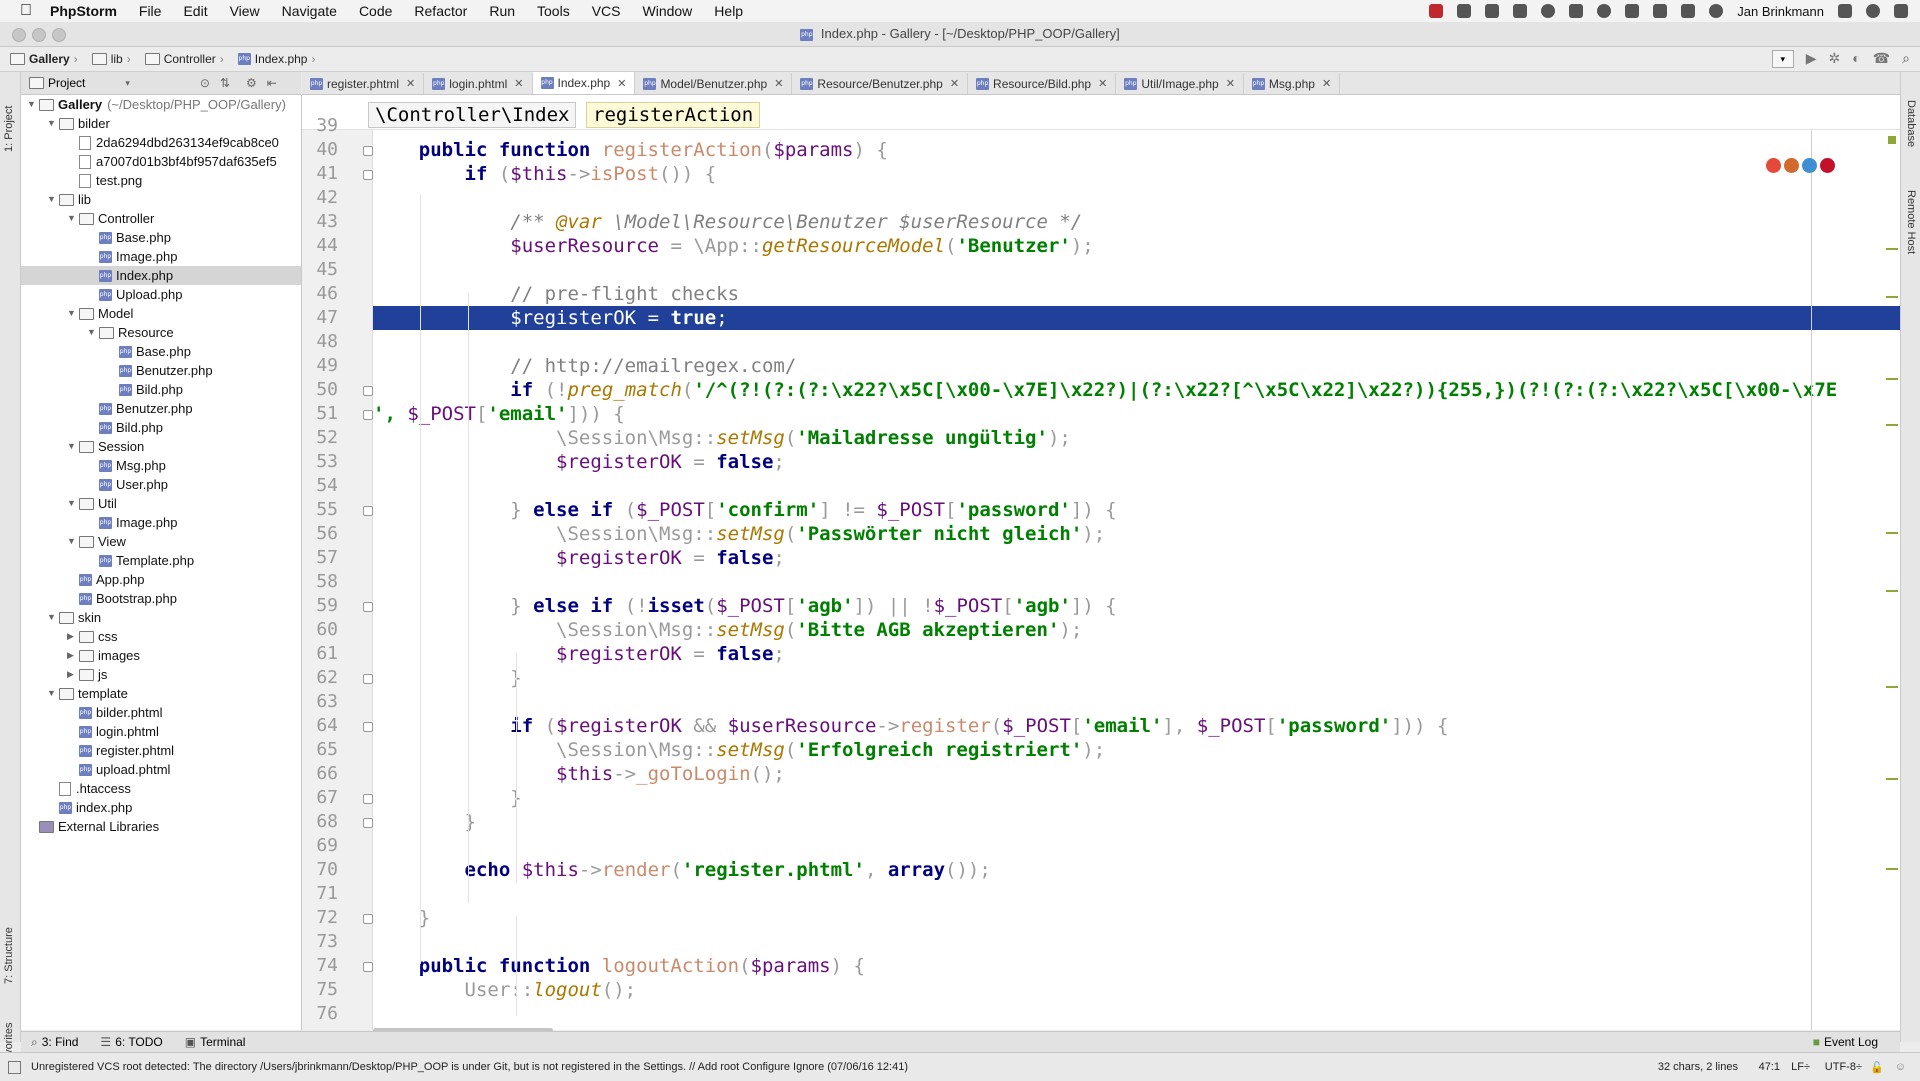 Image resolution: width=1920 pixels, height=1081 pixels. Describe the element at coordinates (1436, 11) in the screenshot. I see `record-icon` at that location.